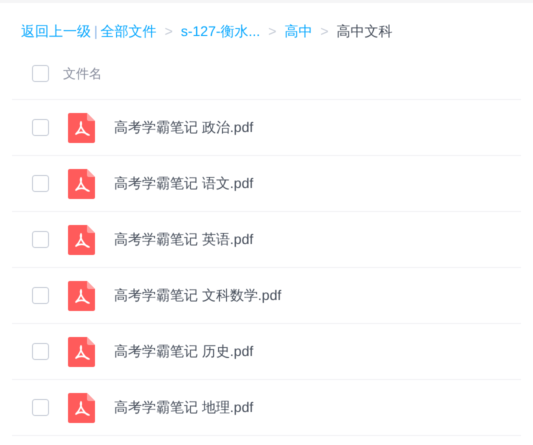  I want to click on file-name: 高考学霸笔记 英语.pdf, so click(184, 239).